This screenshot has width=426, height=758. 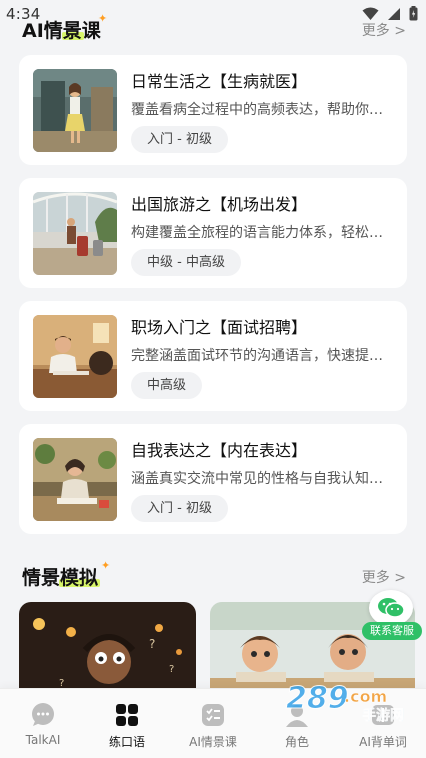 I want to click on course-description: 构建覆盖全旅程的语言能力体系，轻松应对机场场景, so click(x=257, y=233).